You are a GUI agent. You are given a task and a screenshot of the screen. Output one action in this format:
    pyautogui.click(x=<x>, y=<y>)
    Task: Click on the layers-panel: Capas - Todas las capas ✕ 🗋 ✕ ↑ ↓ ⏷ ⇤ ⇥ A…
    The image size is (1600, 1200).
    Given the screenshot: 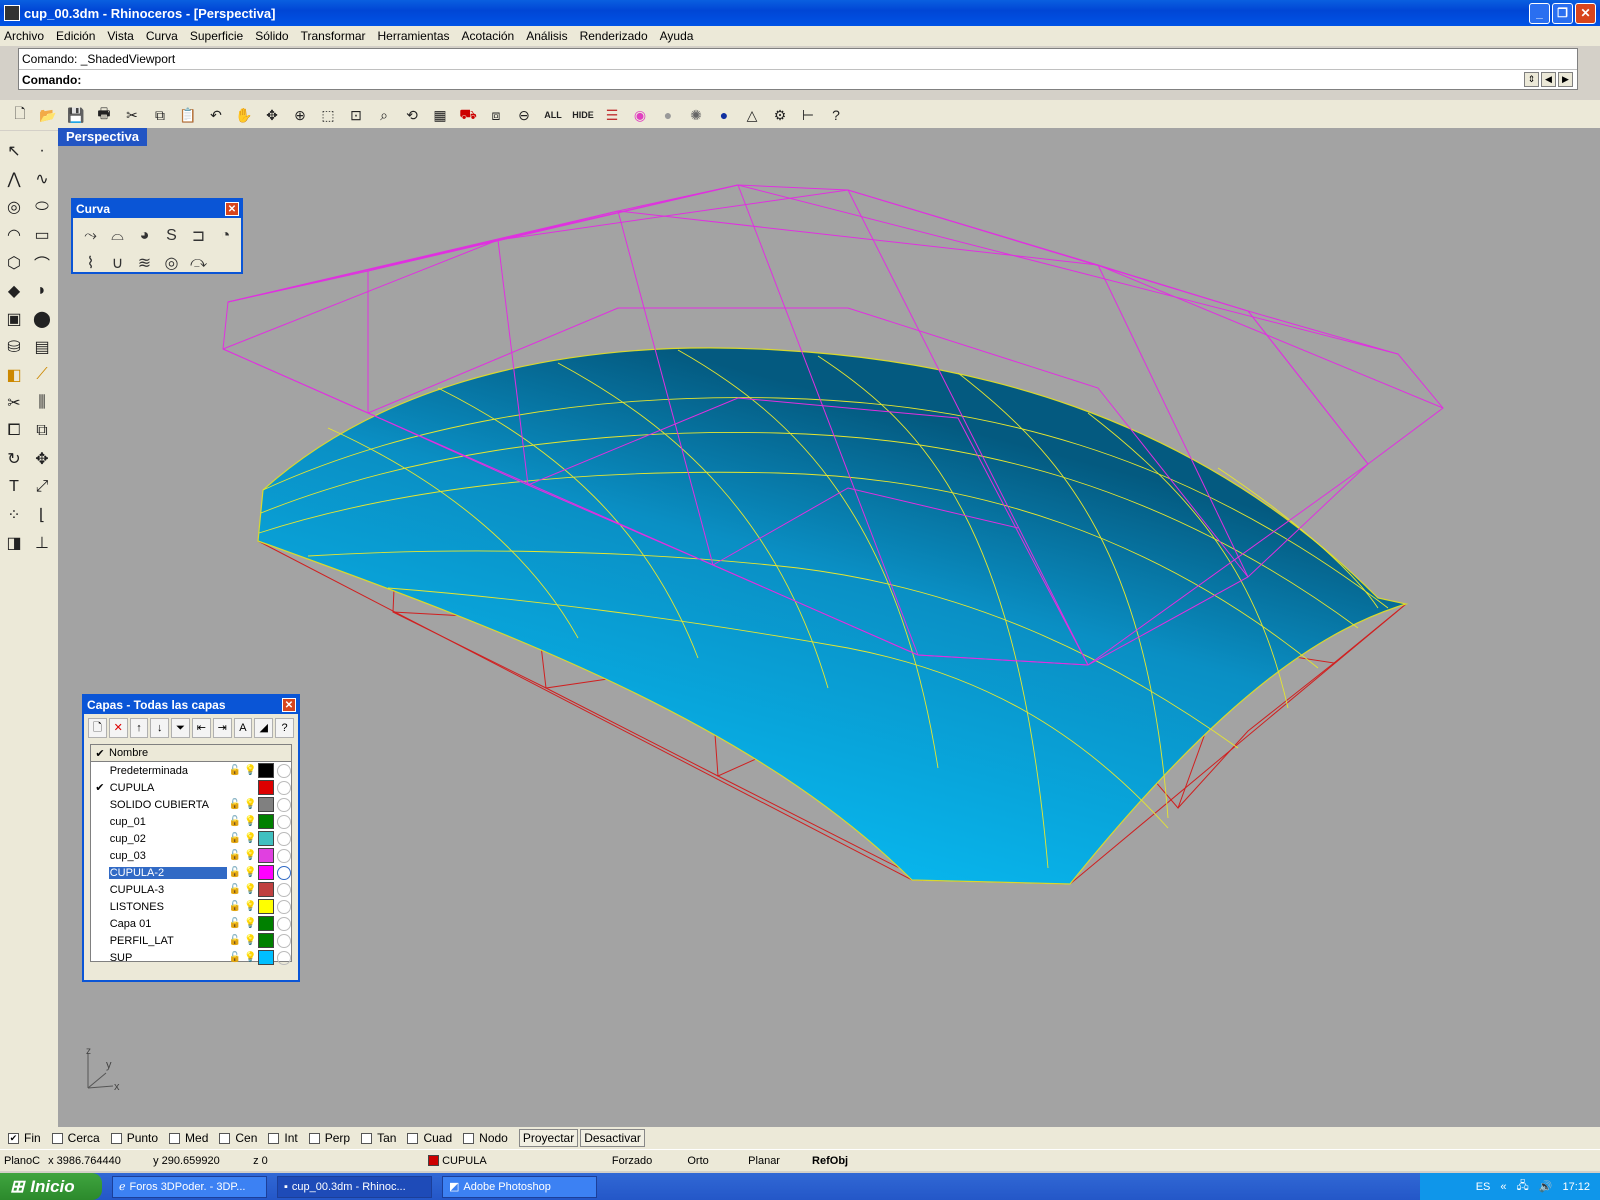 What is the action you would take?
    pyautogui.click(x=191, y=838)
    